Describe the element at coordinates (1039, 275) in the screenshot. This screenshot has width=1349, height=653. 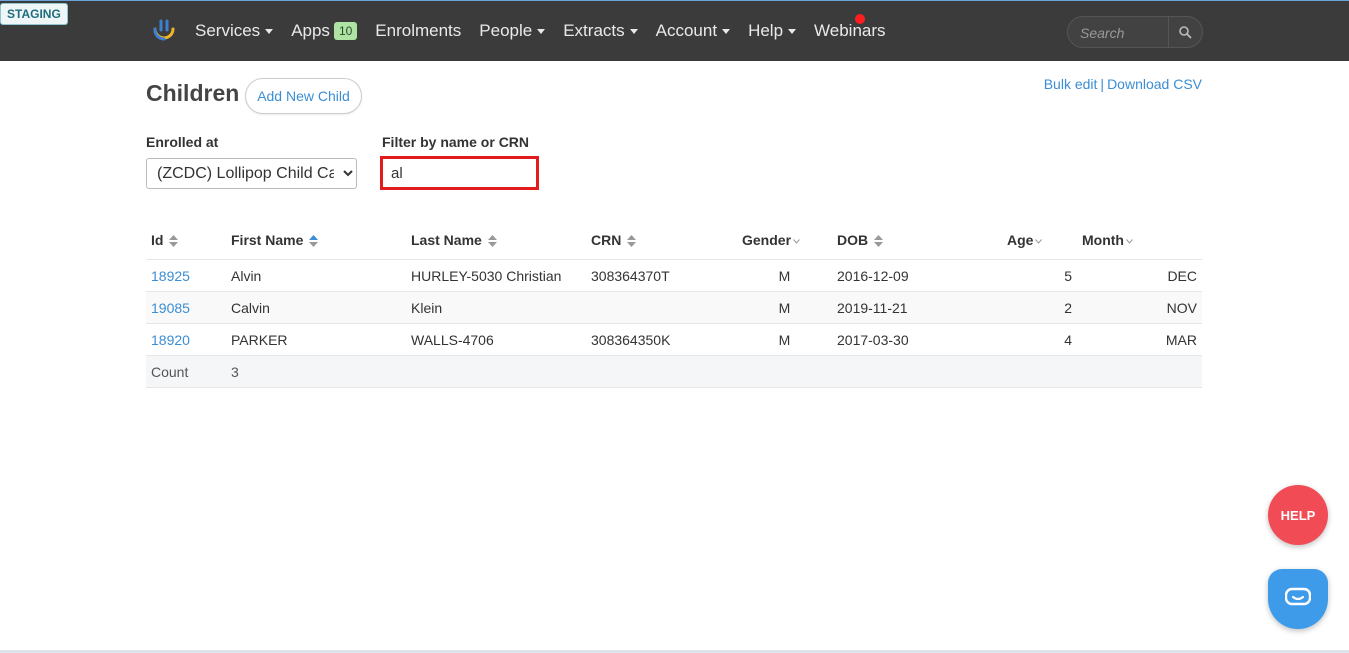
I see `cell-age: 5` at that location.